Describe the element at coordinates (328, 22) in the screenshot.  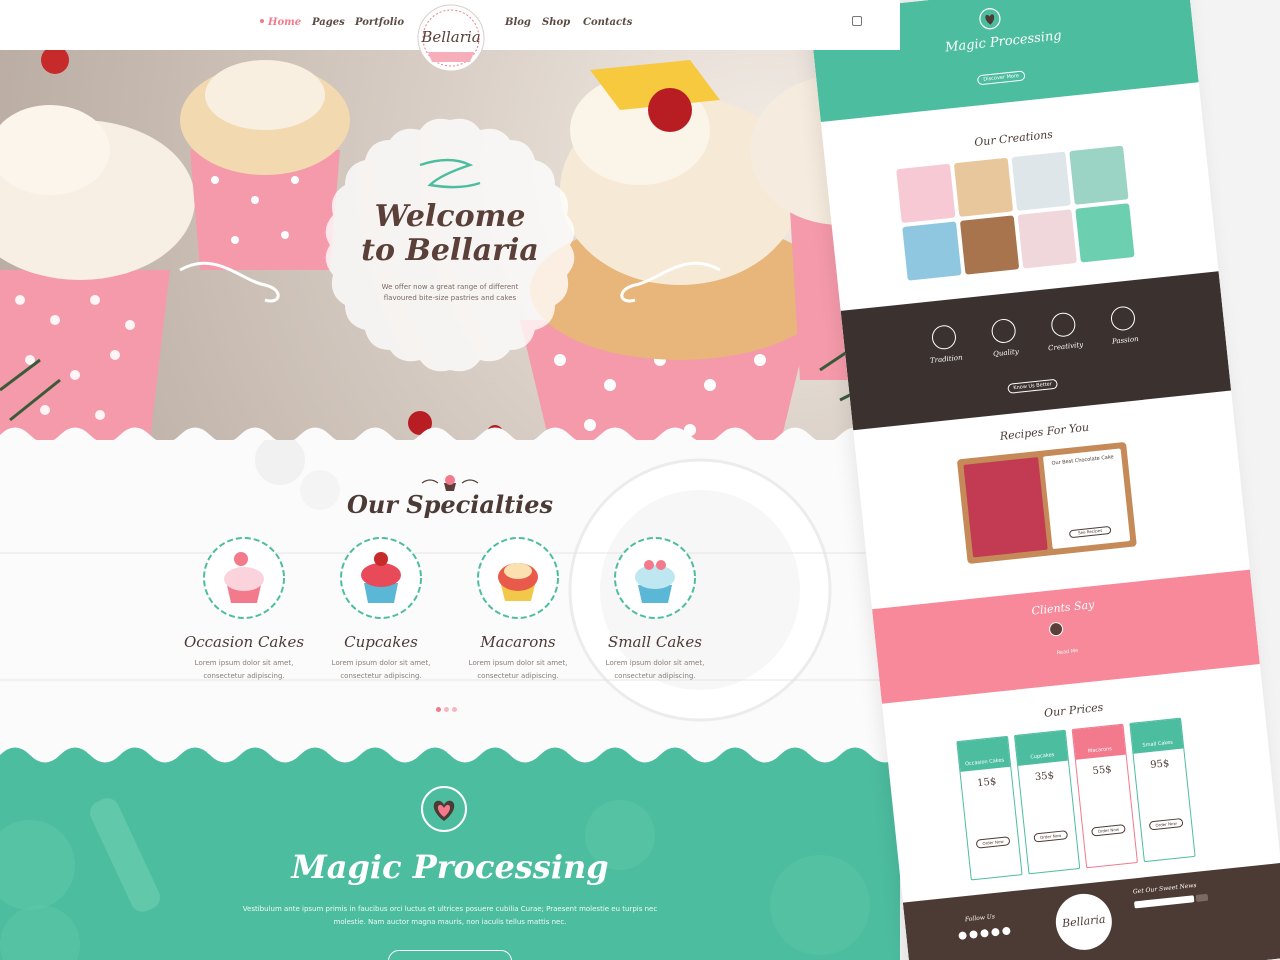
I see `nav-item-pages: Pages` at that location.